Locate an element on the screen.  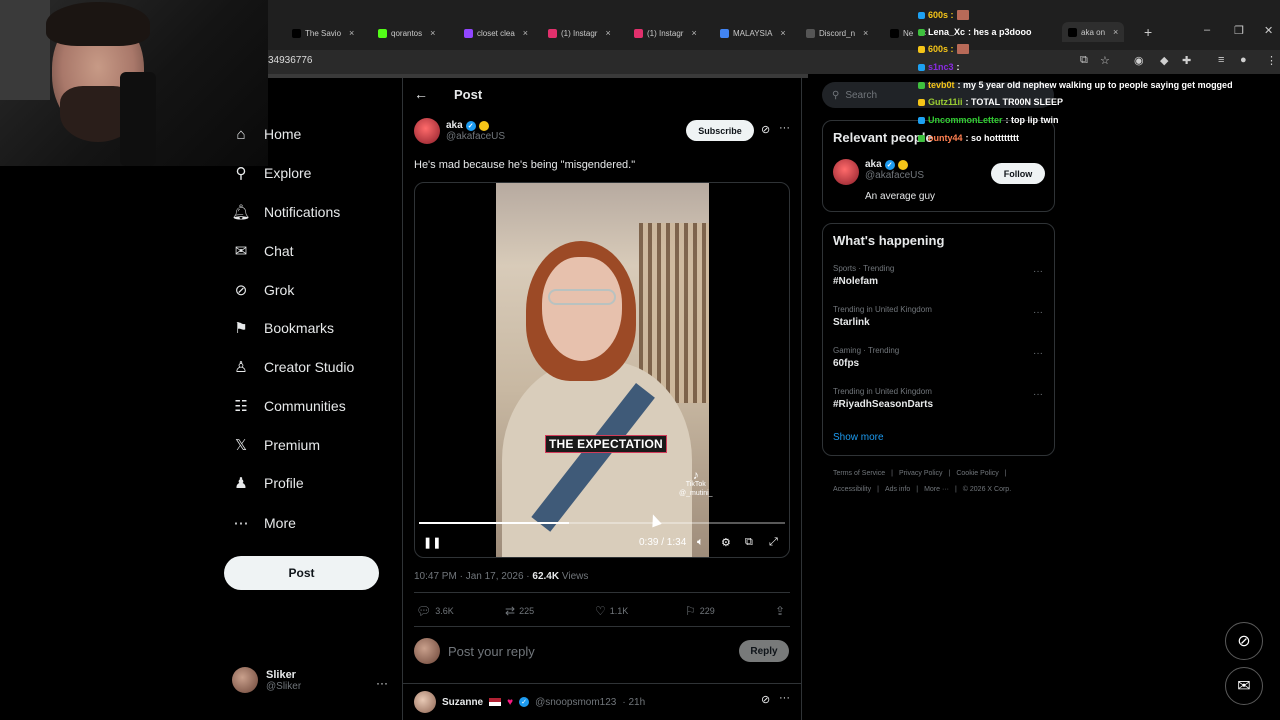
profile-icon: ♟ is located at coordinates (241, 483).